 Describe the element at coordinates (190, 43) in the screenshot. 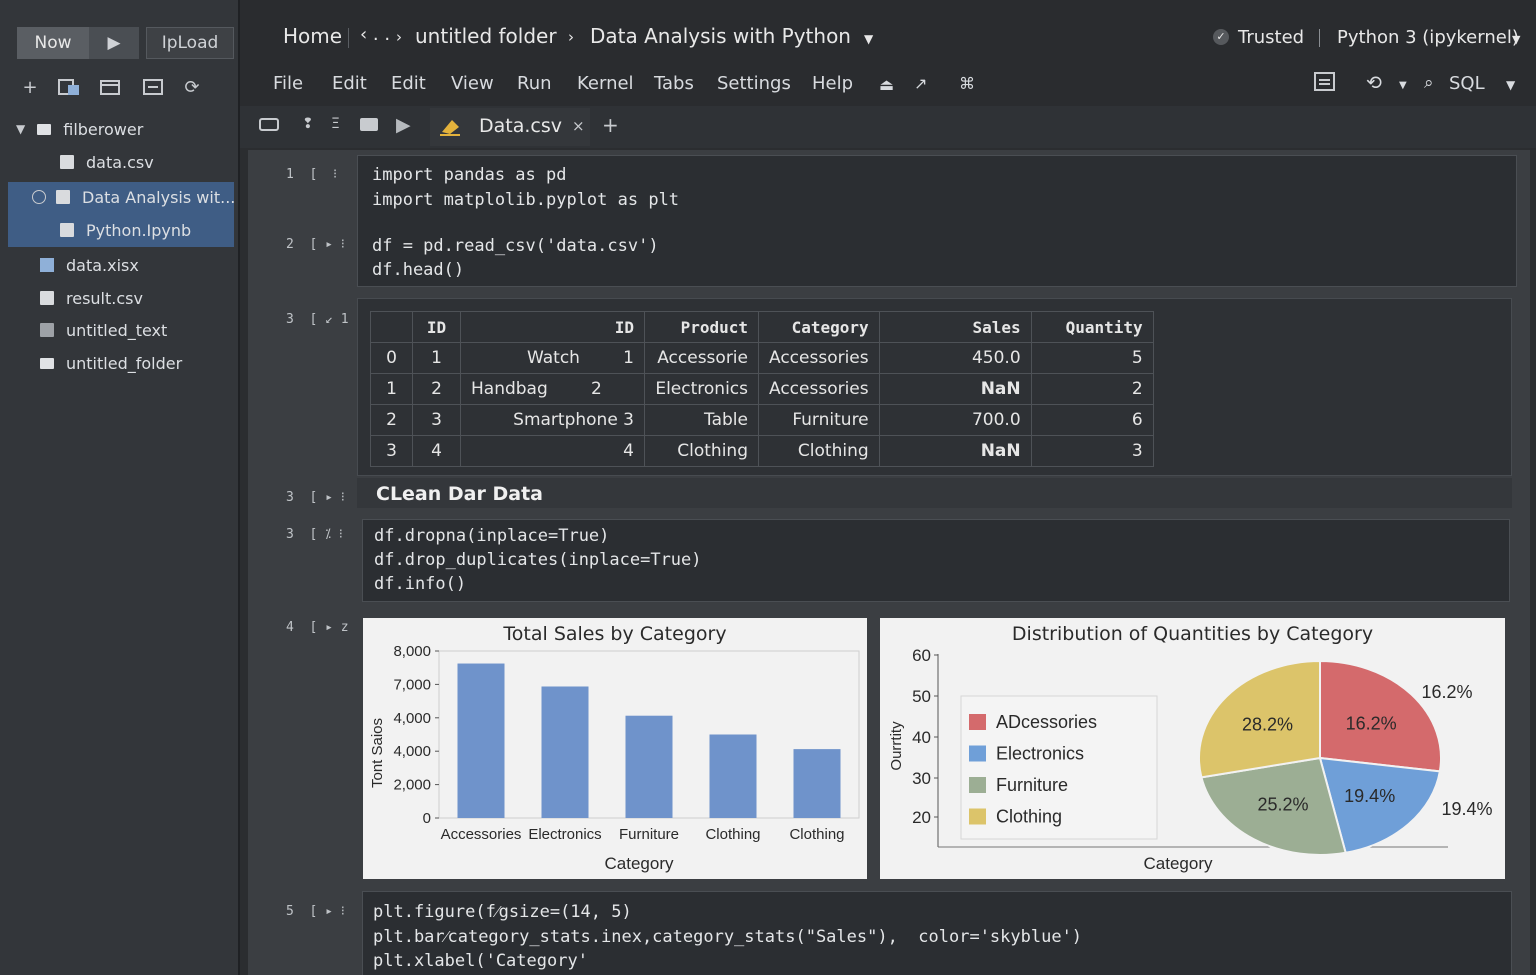

I see `upload-button: IpLoad` at that location.